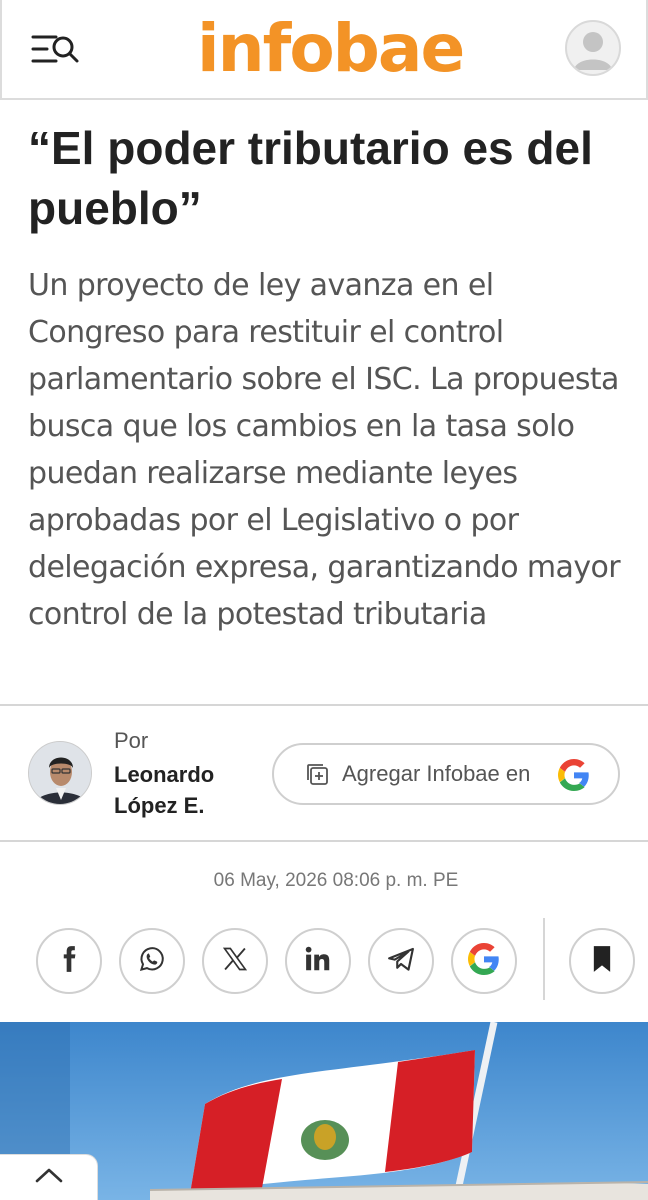  I want to click on linkedin-icon, so click(318, 961).